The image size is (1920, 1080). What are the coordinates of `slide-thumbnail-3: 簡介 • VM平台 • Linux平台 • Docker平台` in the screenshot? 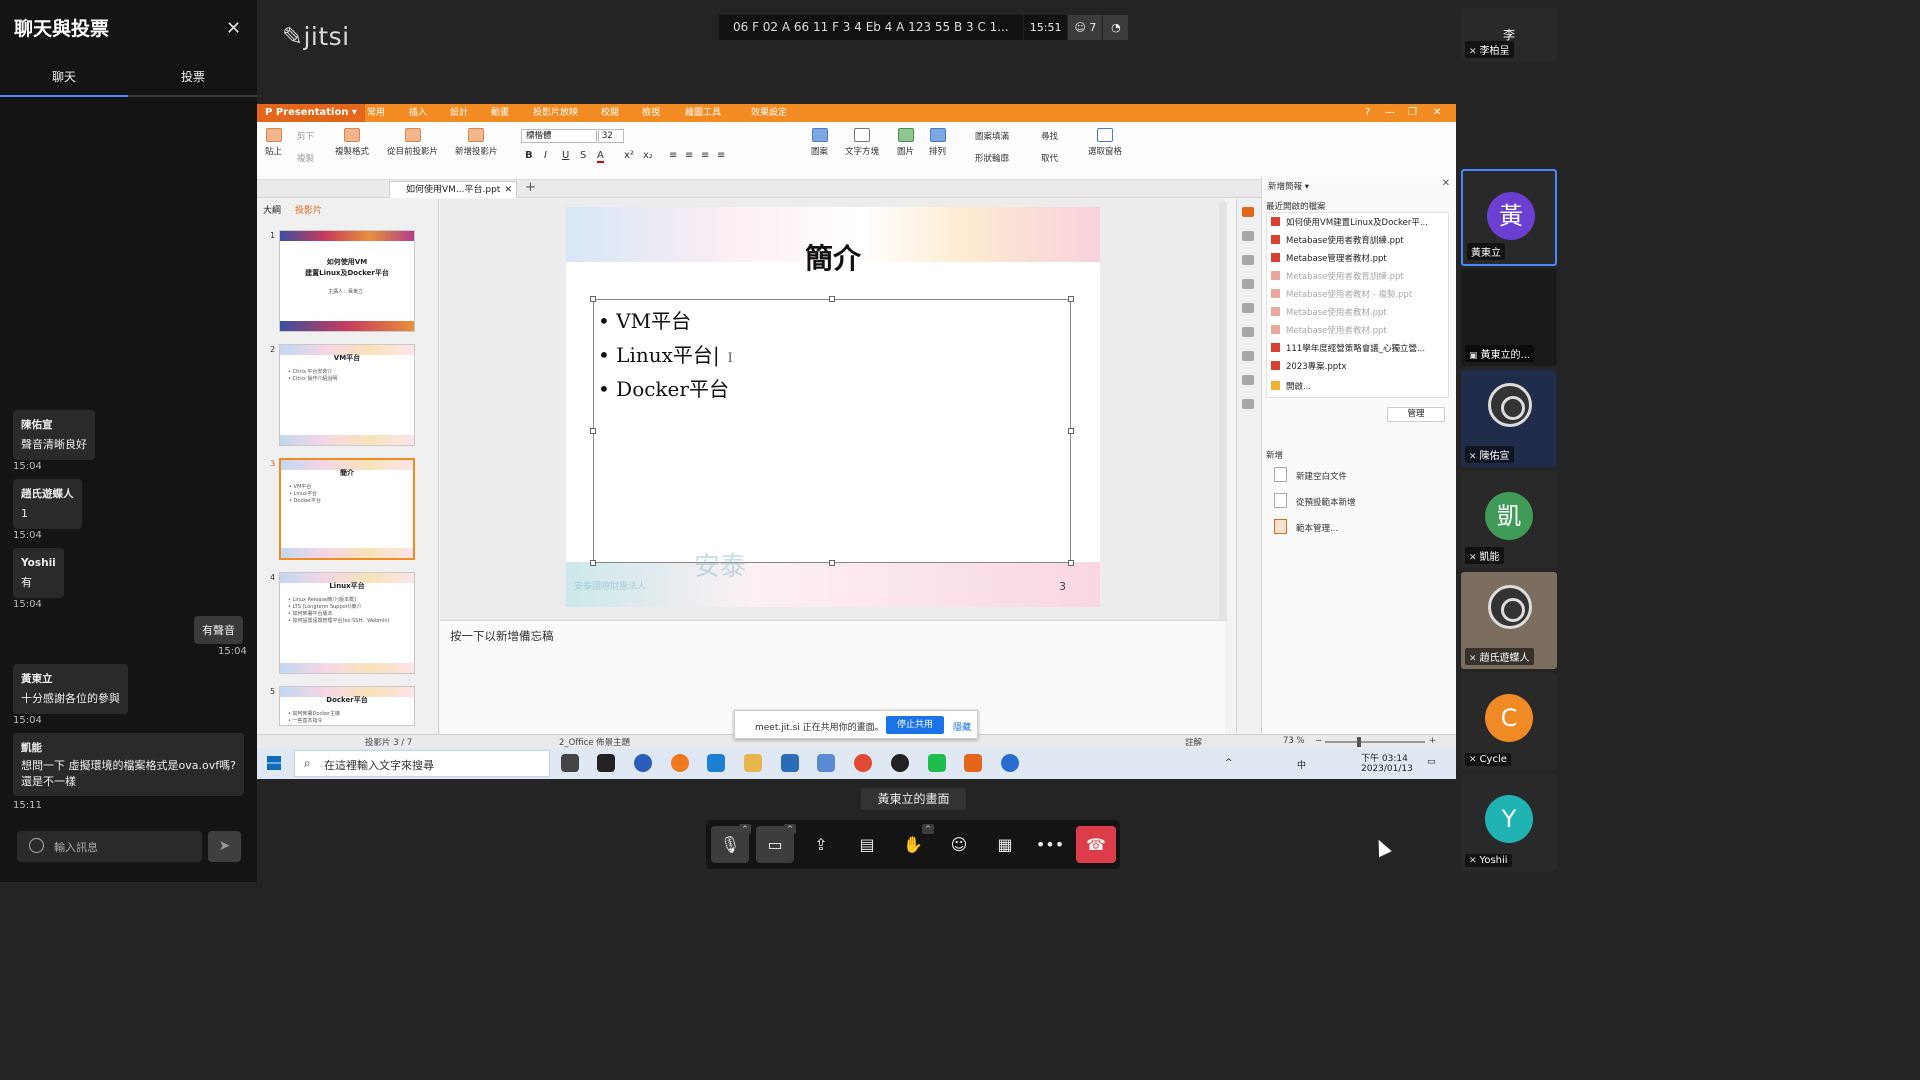 It's located at (347, 509).